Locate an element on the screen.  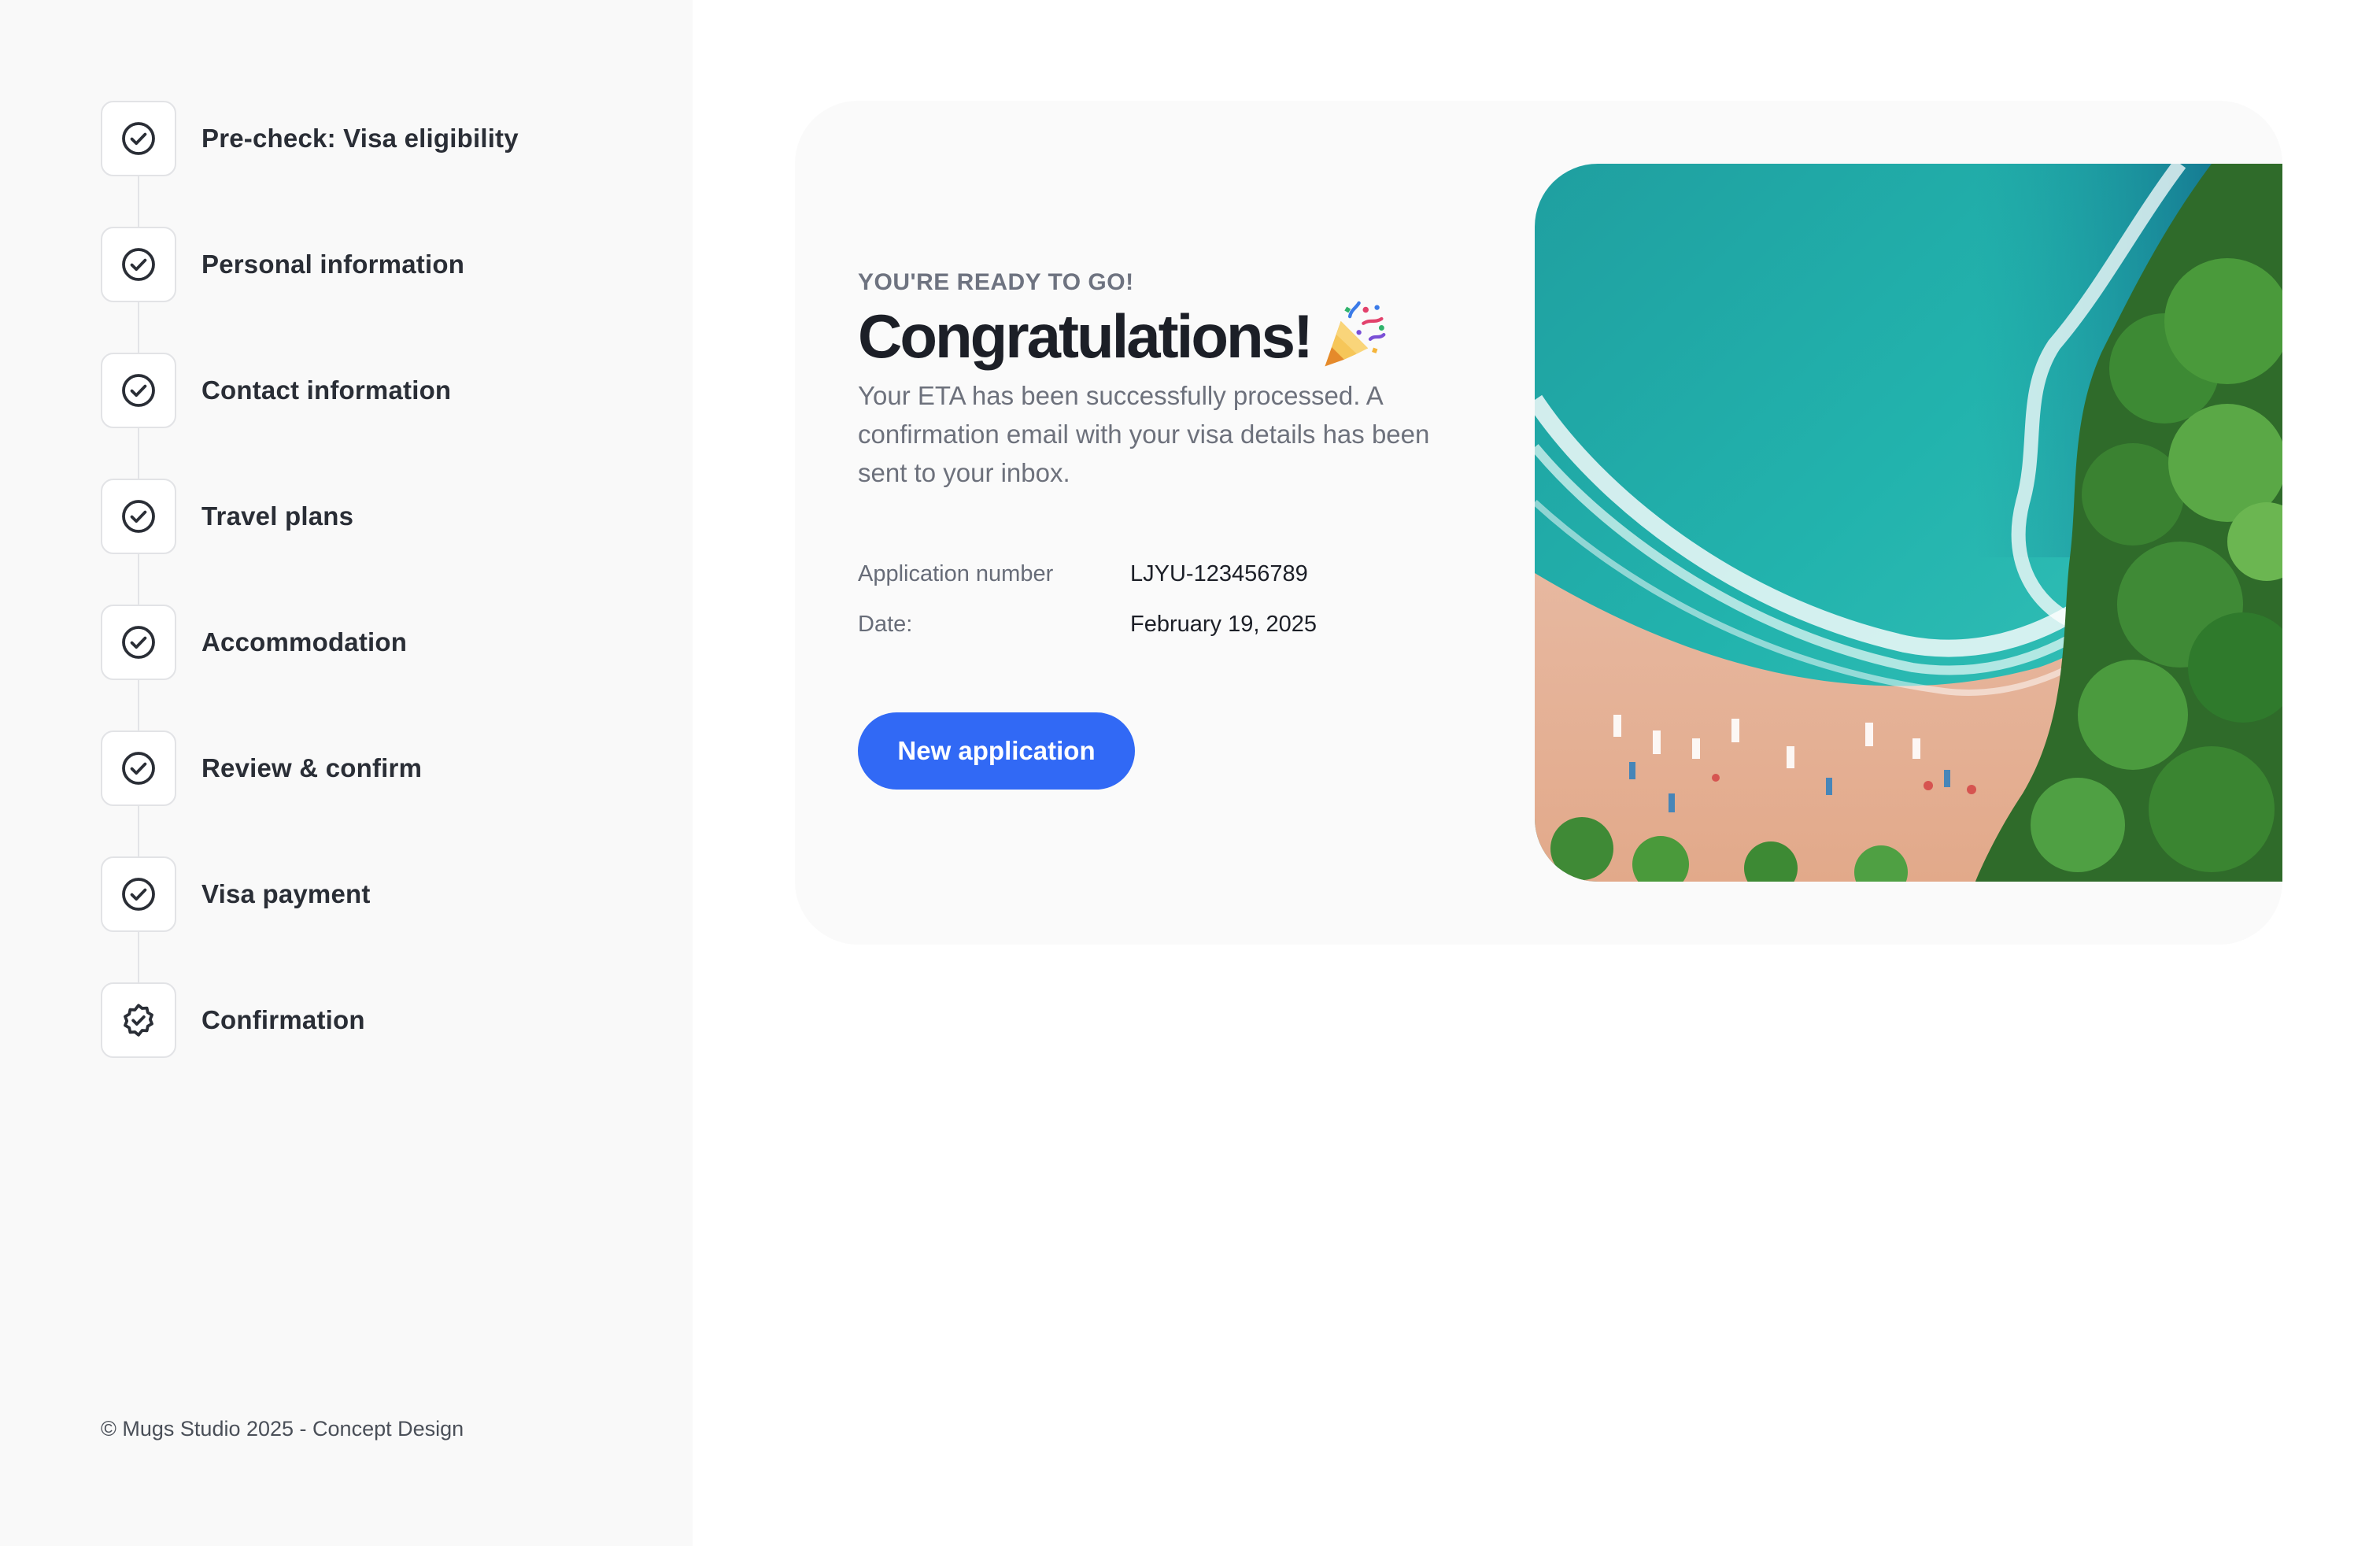
footer-copyright: © Mugs Studio 2025 - Concept Design is located at coordinates (282, 1429).